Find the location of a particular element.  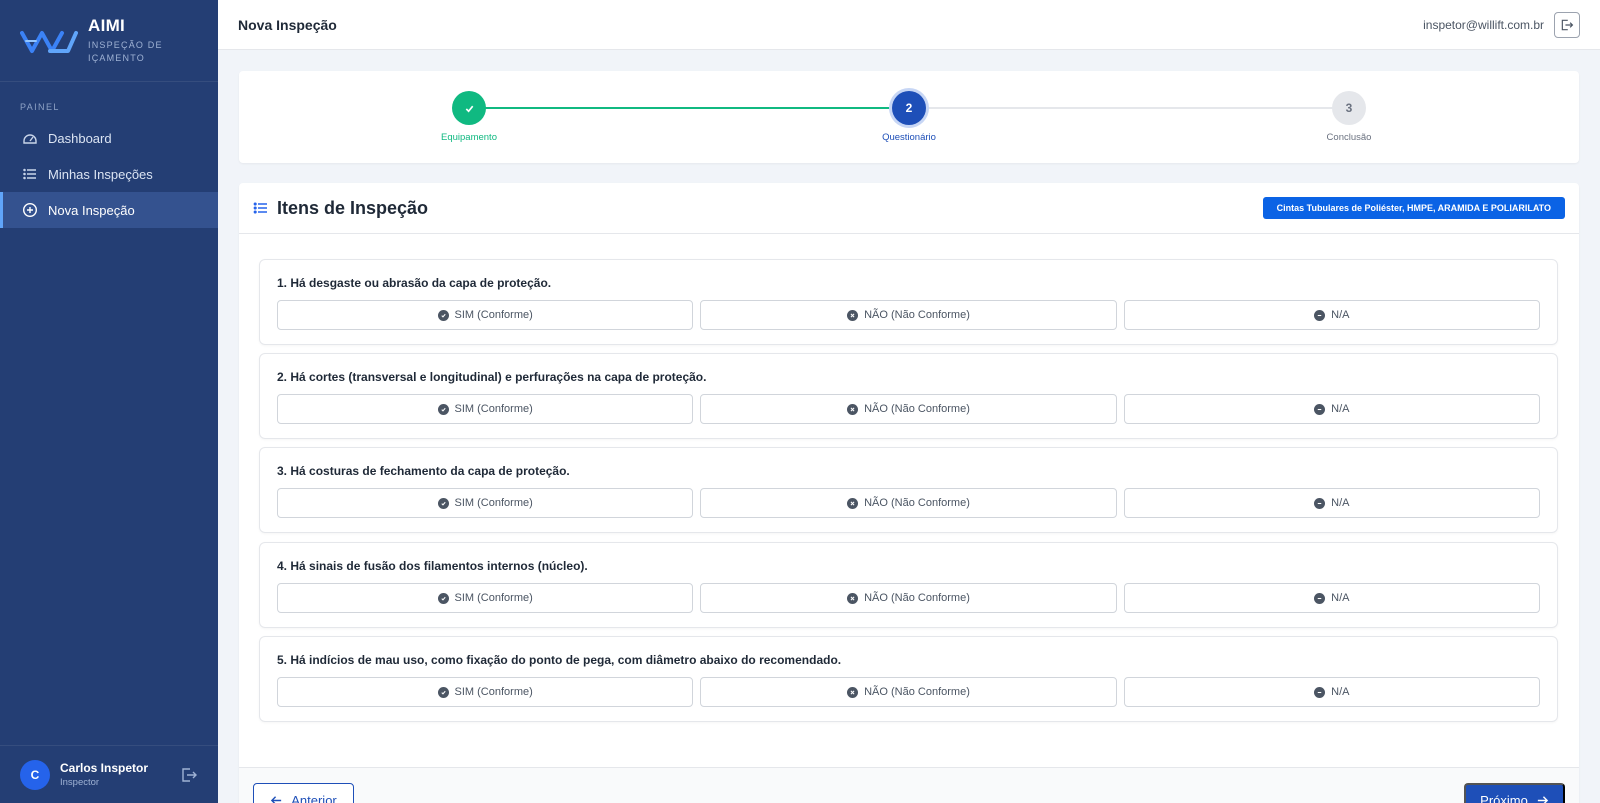

page-title: Nova Inspeção is located at coordinates (287, 24).